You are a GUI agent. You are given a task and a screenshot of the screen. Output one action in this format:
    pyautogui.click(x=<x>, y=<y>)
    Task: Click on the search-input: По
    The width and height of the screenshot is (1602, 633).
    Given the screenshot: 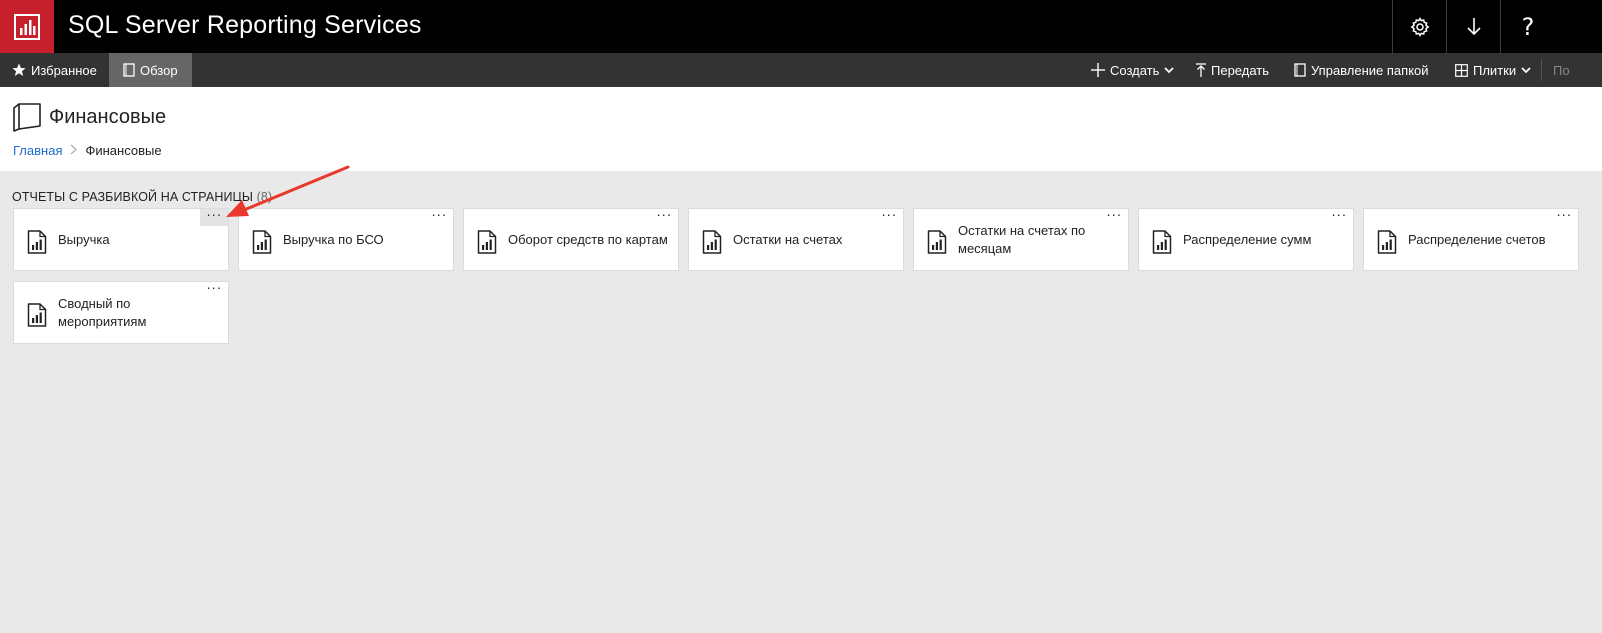 What is the action you would take?
    pyautogui.click(x=1561, y=70)
    